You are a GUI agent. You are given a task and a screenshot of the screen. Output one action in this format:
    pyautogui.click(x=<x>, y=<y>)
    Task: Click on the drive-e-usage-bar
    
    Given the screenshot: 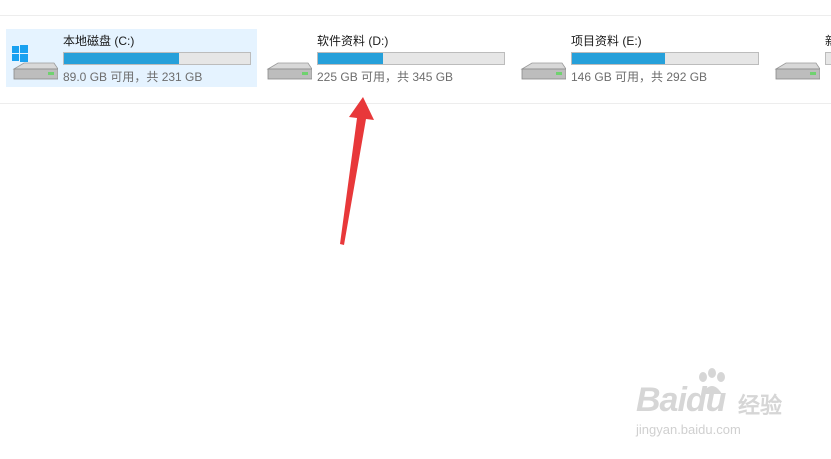 What is the action you would take?
    pyautogui.click(x=665, y=58)
    